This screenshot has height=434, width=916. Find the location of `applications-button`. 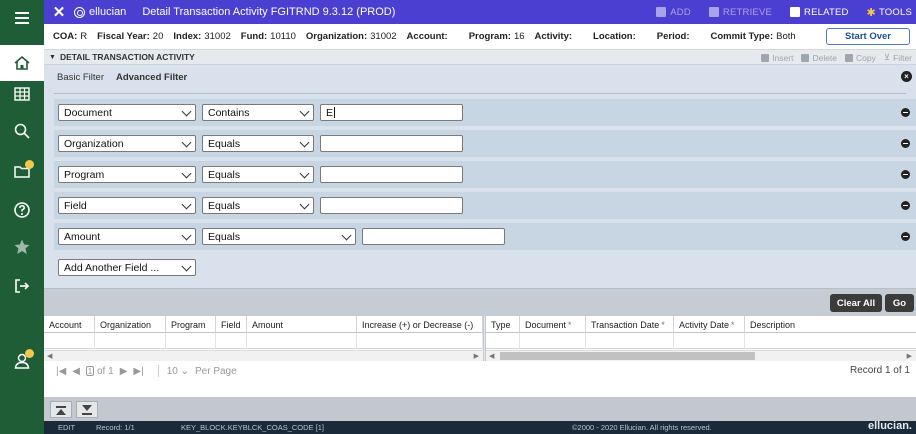

applications-button is located at coordinates (22, 94).